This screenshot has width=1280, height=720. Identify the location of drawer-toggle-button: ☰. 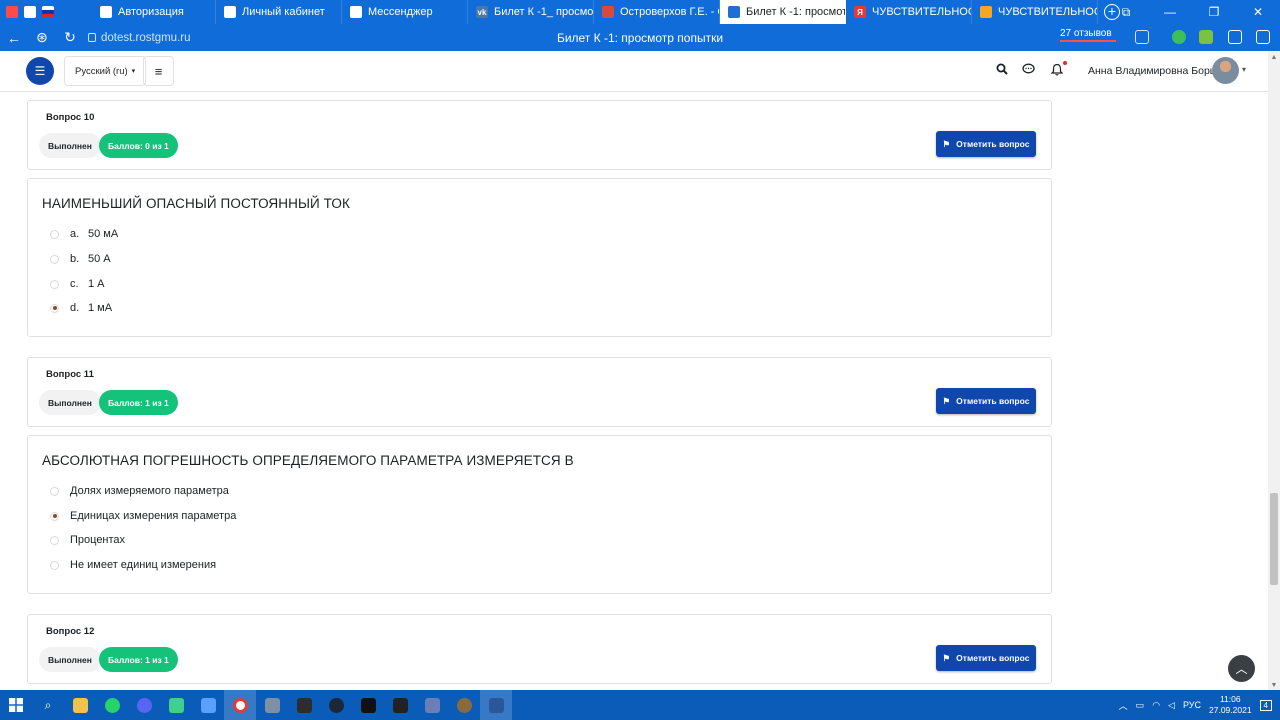
(40, 71).